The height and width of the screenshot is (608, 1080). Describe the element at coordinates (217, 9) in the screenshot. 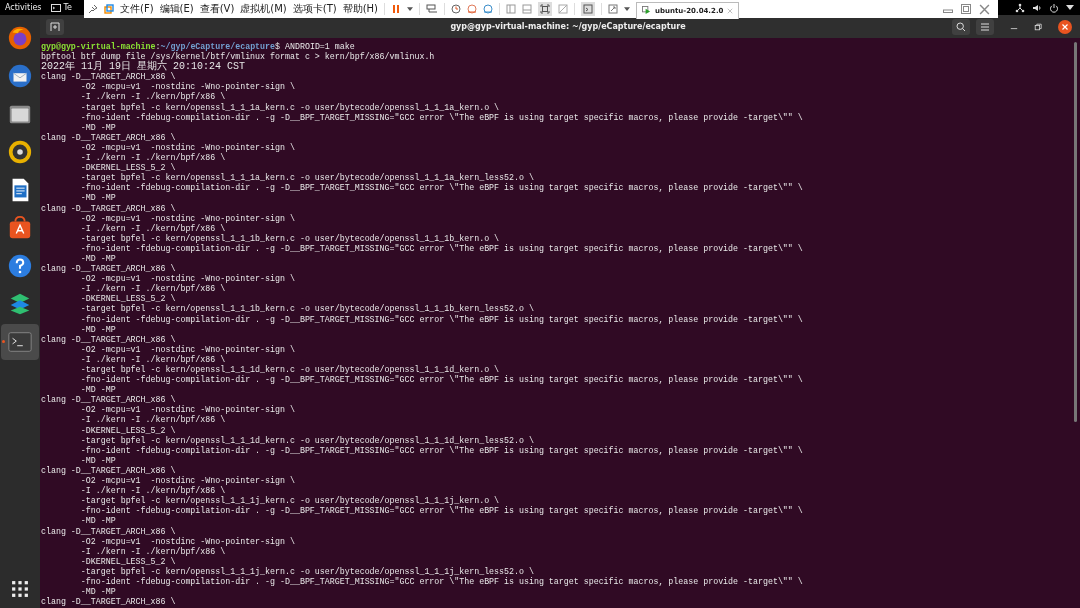

I see `menu-item: 查看(V)` at that location.